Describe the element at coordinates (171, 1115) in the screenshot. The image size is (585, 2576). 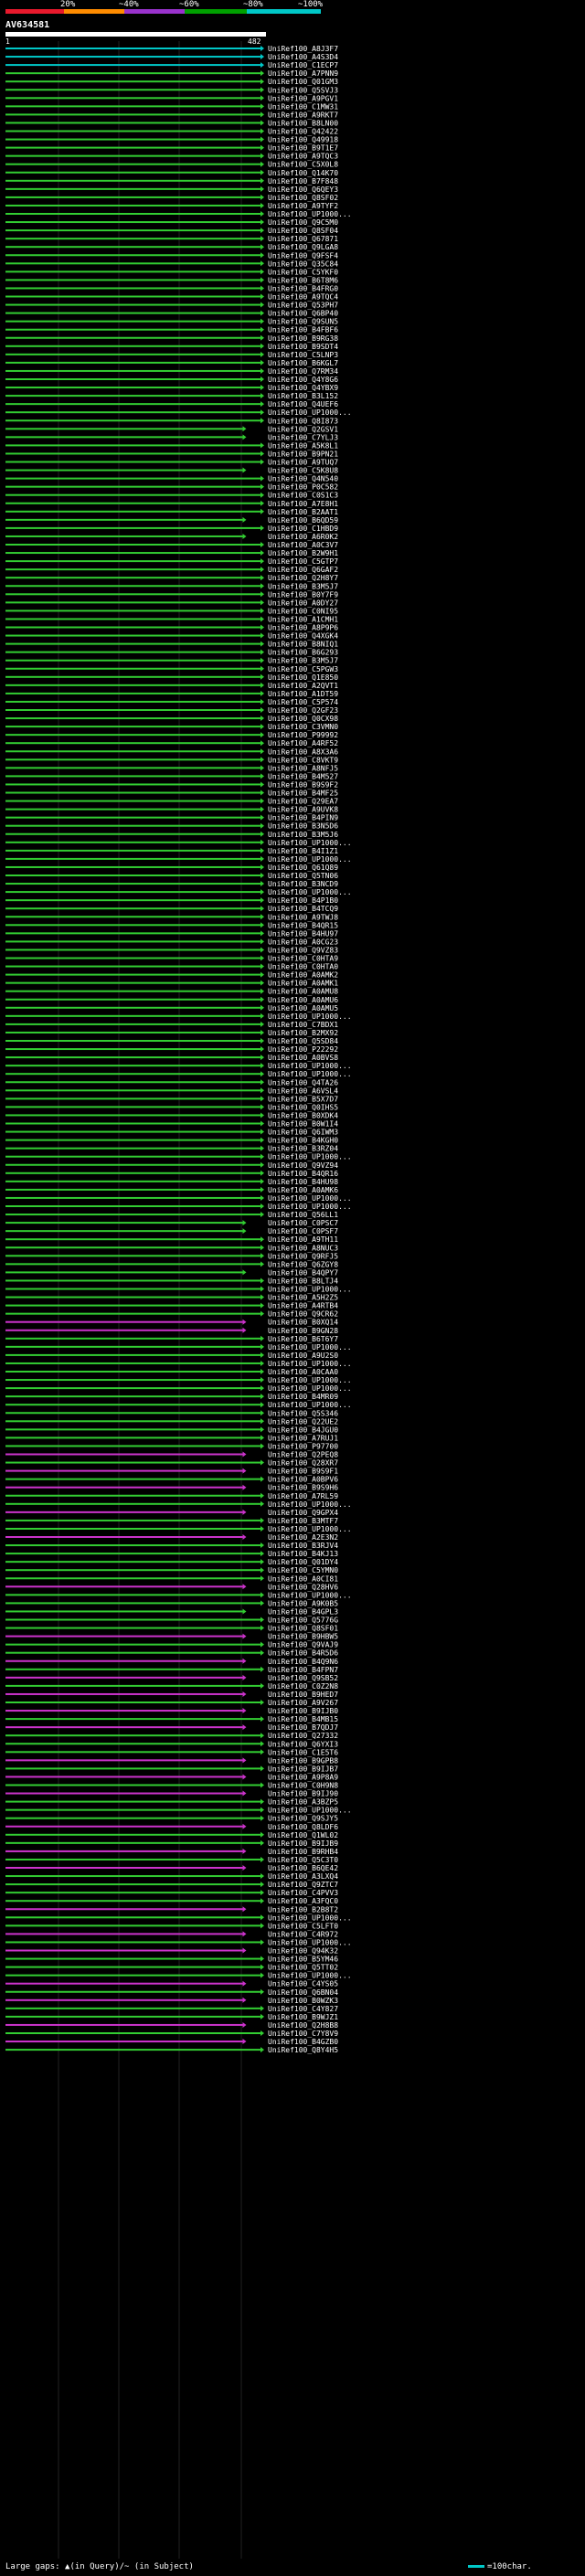
I see `hit-row: UniRef100_B0XDK4` at that location.